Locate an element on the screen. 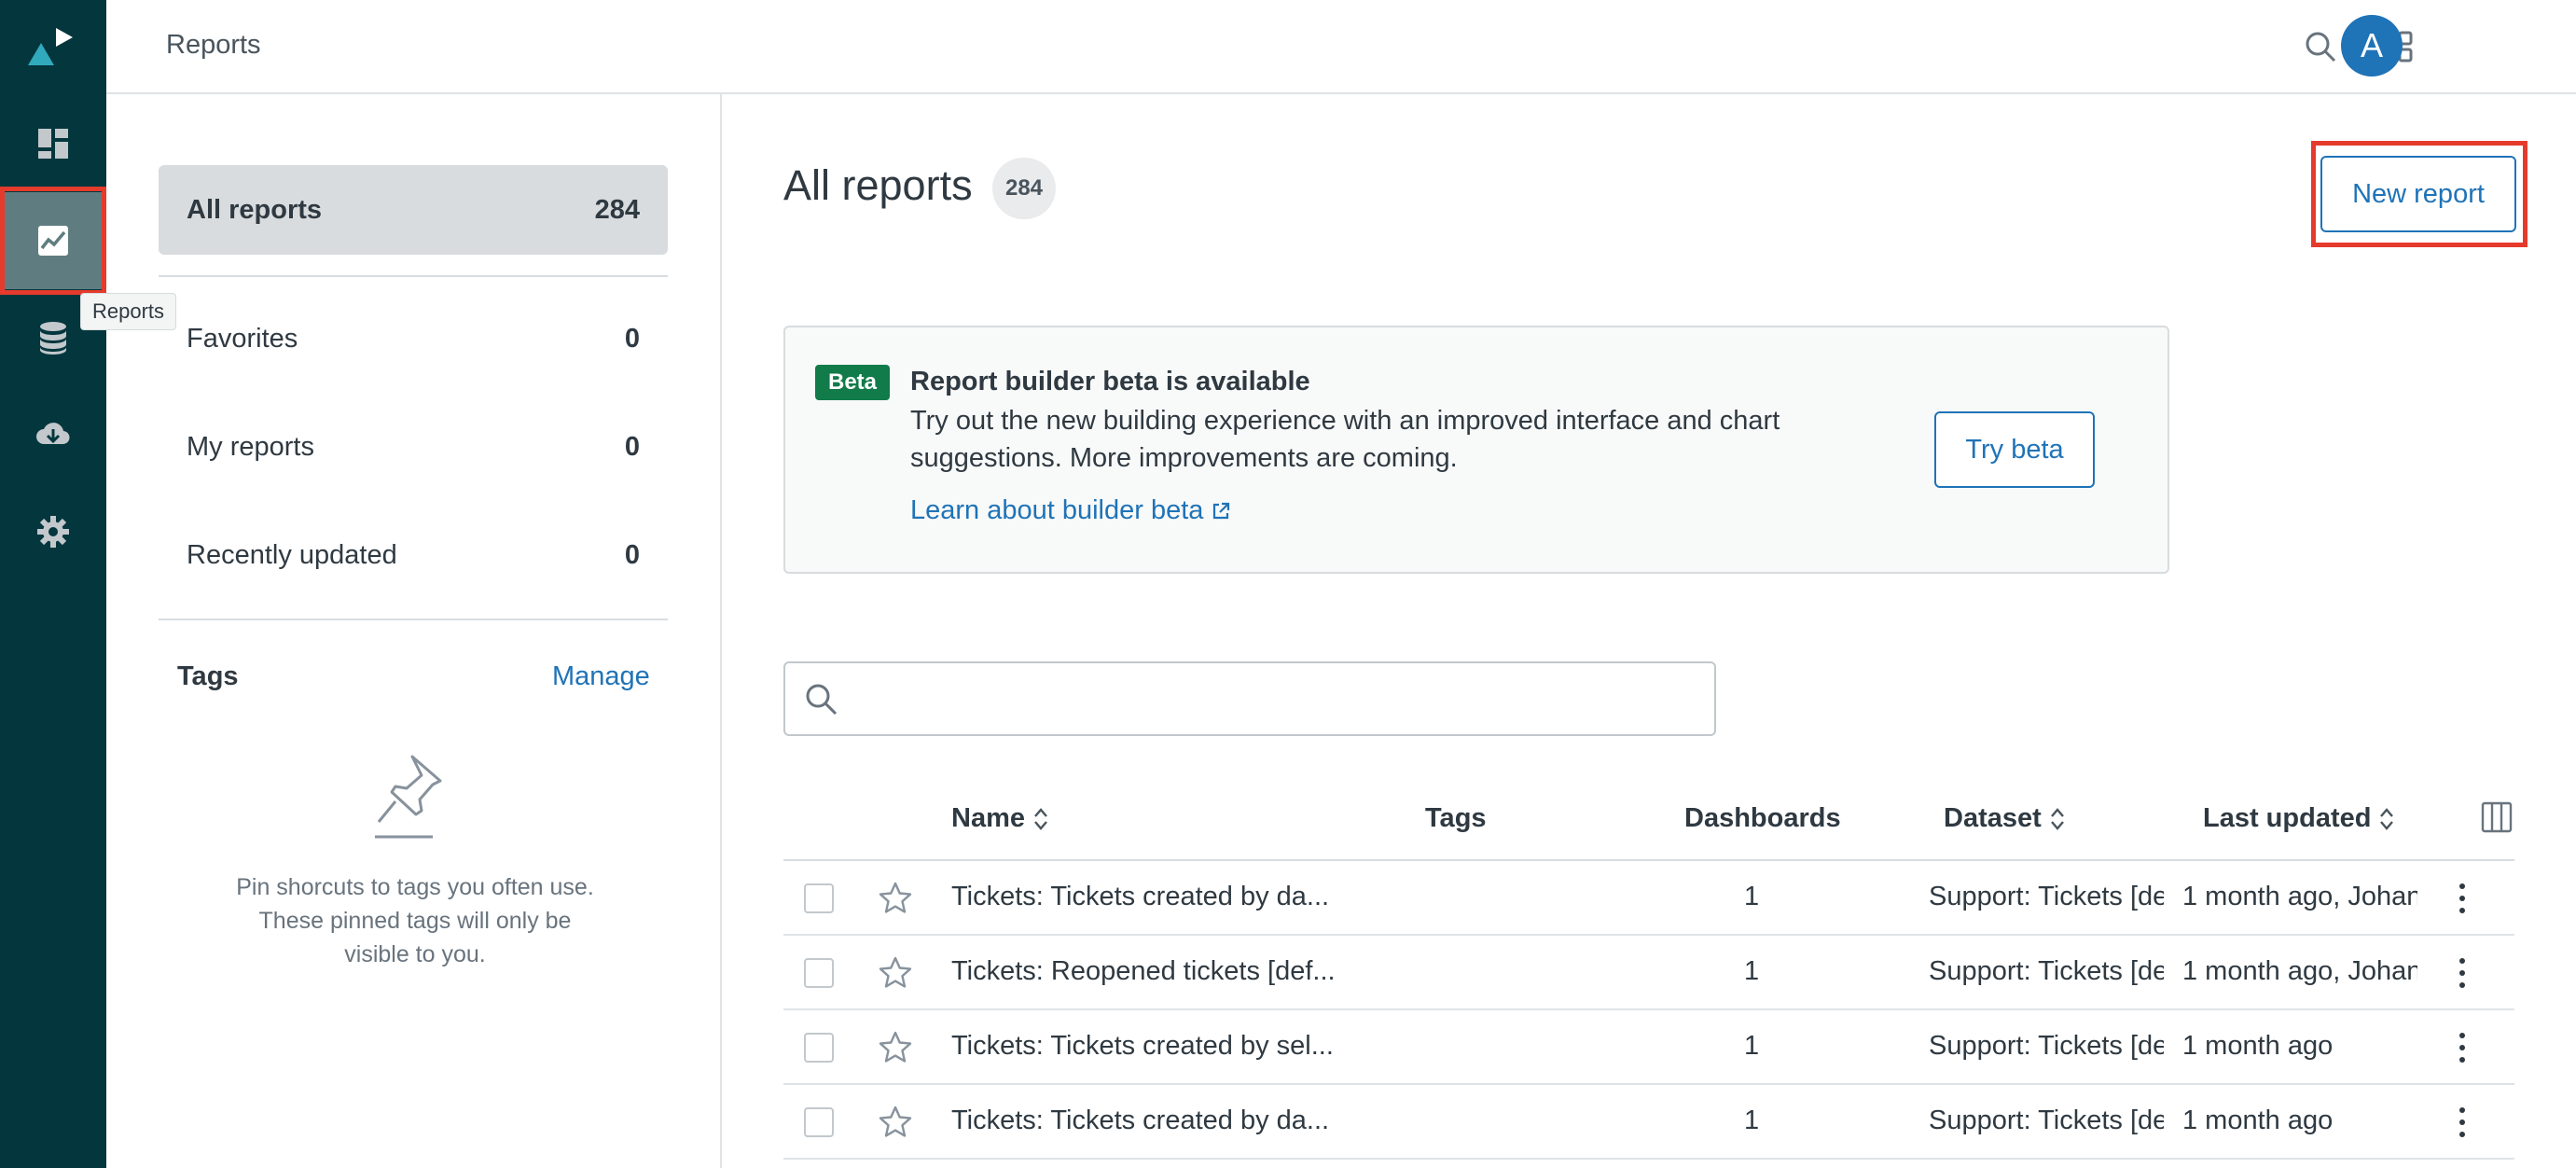 The image size is (2576, 1168). columns-icon is located at coordinates (2497, 817).